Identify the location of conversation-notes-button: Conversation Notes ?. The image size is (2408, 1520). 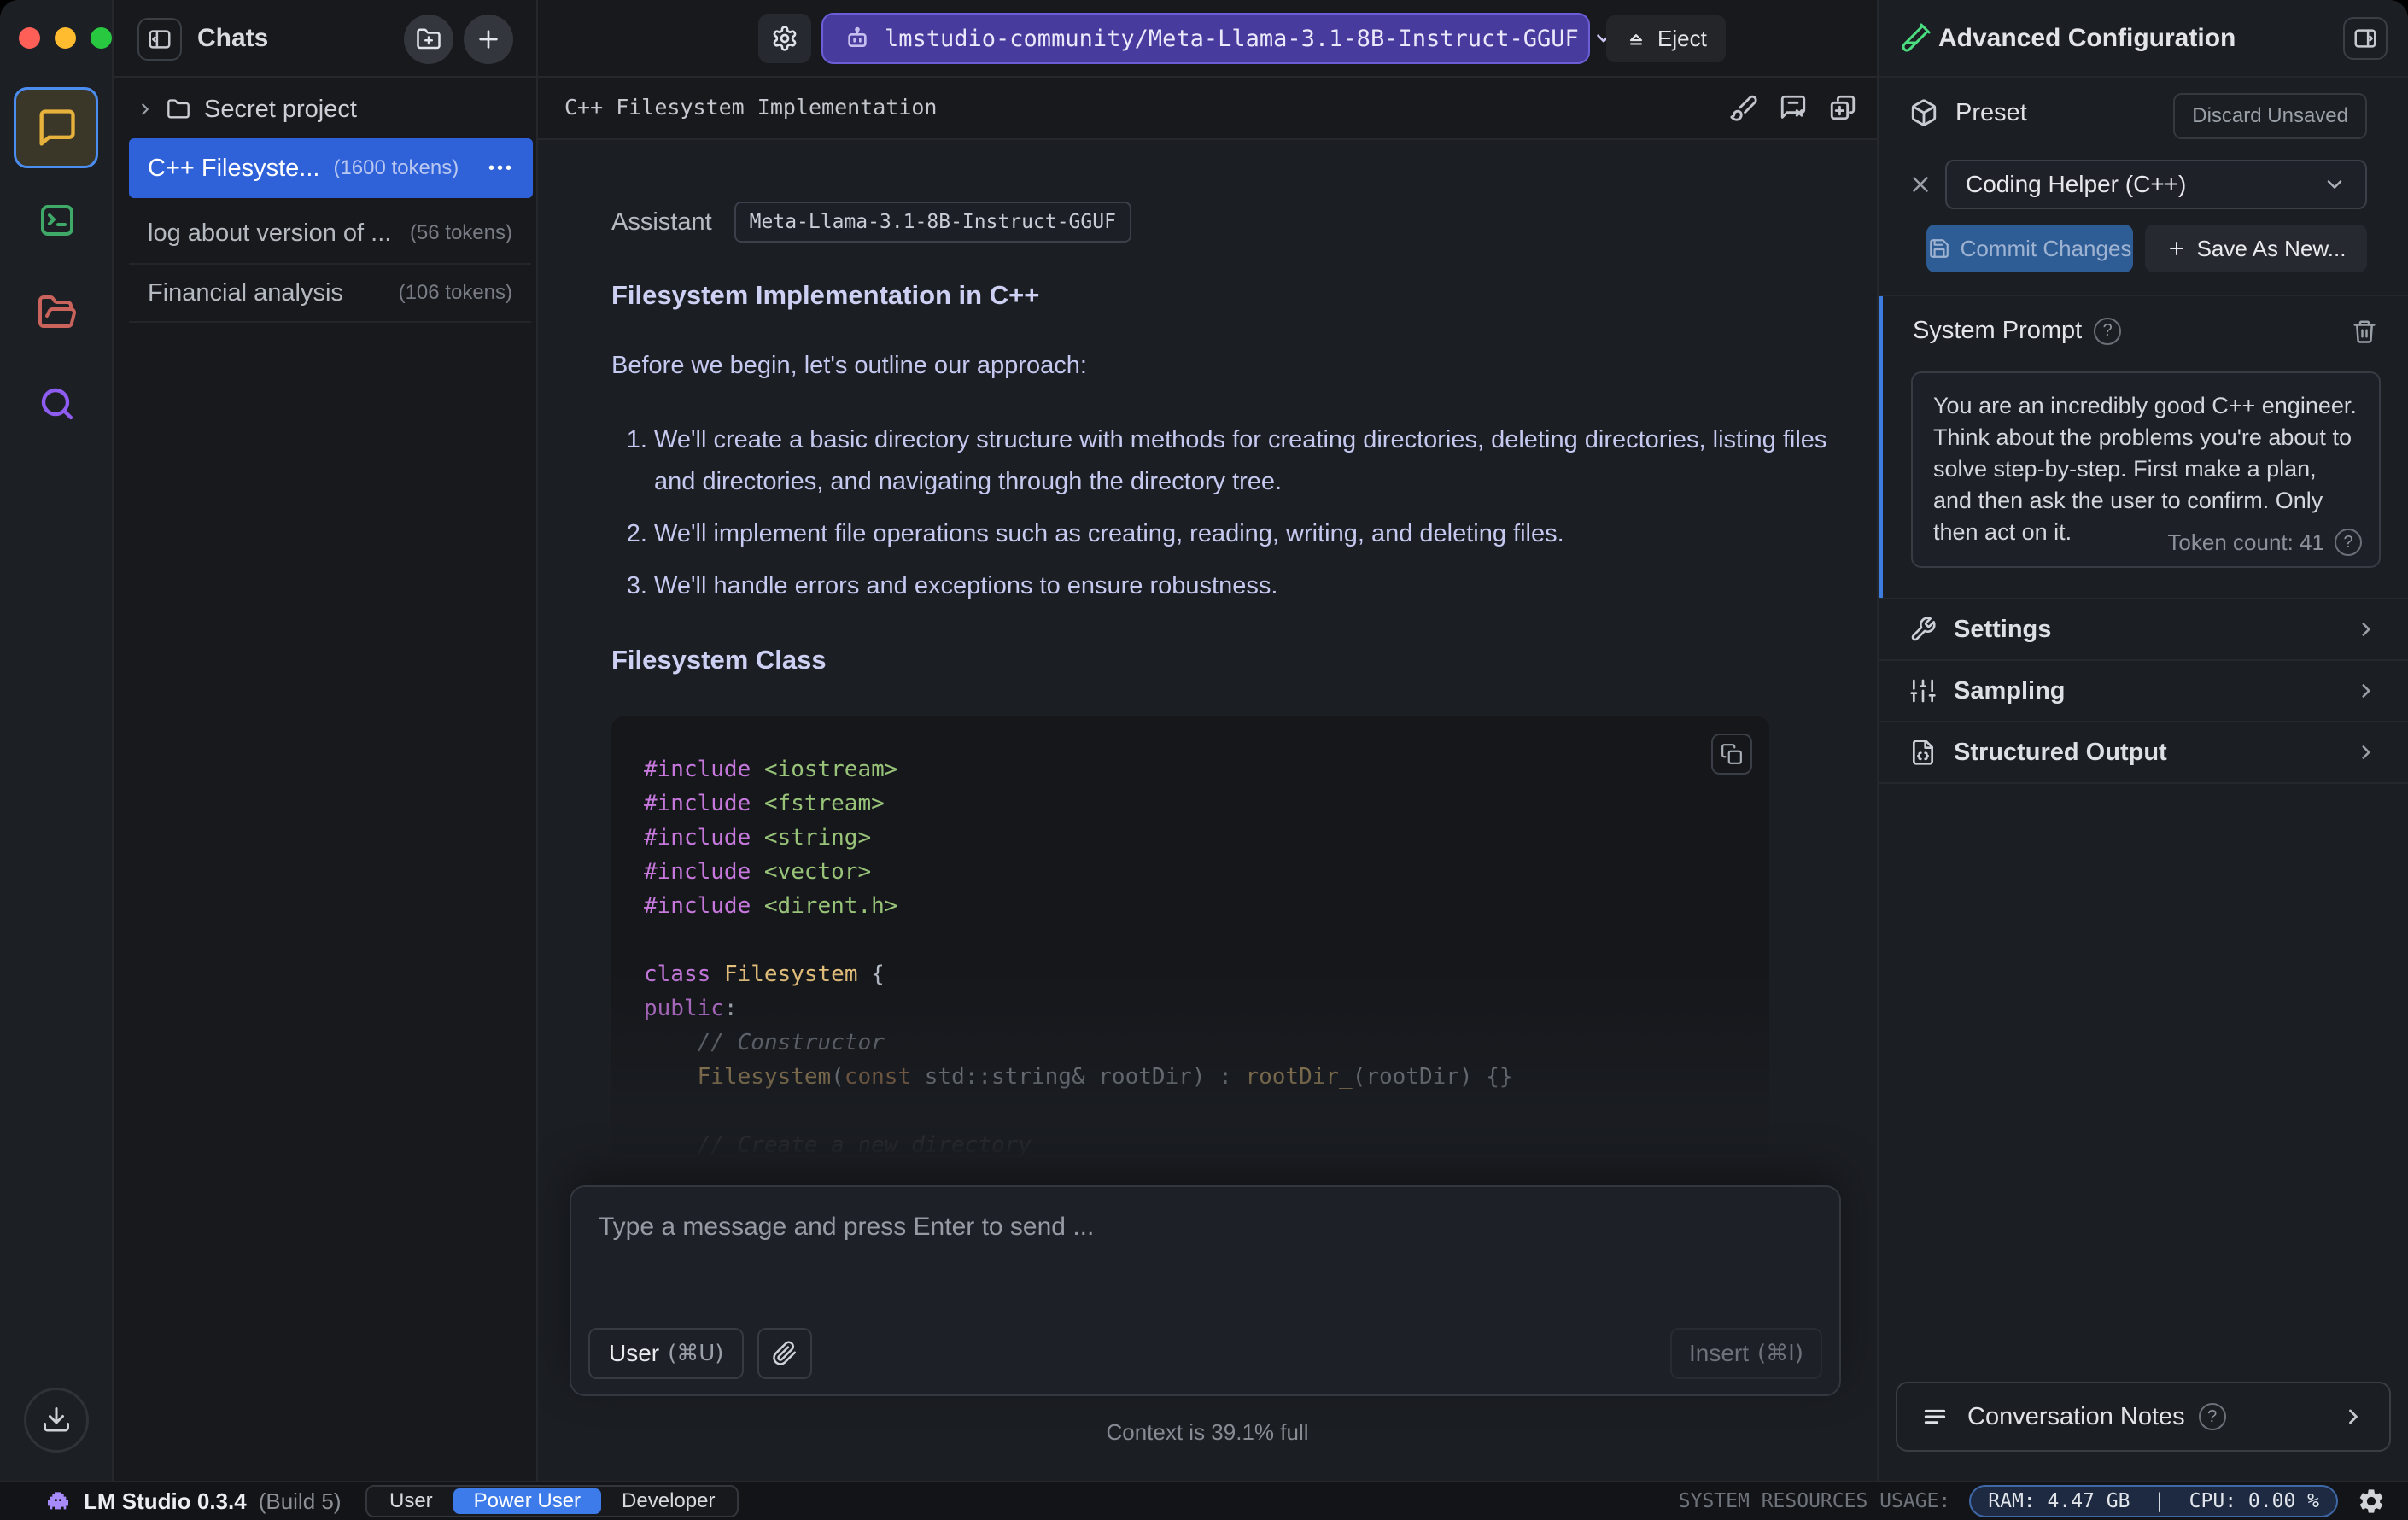
(2143, 1417).